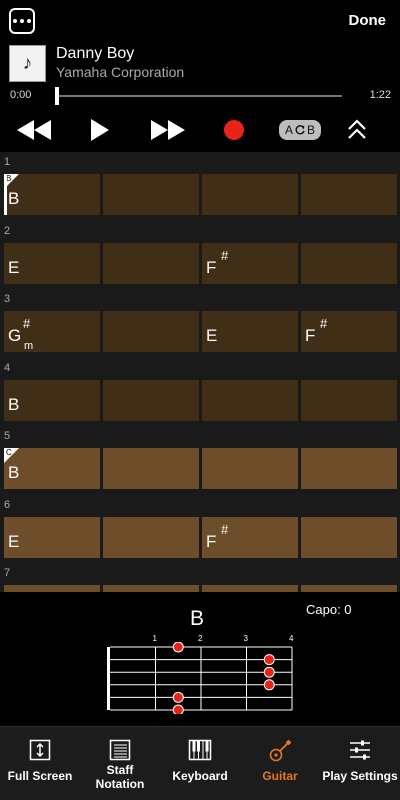  What do you see at coordinates (7, 436) in the screenshot?
I see `bar-number: 5` at bounding box center [7, 436].